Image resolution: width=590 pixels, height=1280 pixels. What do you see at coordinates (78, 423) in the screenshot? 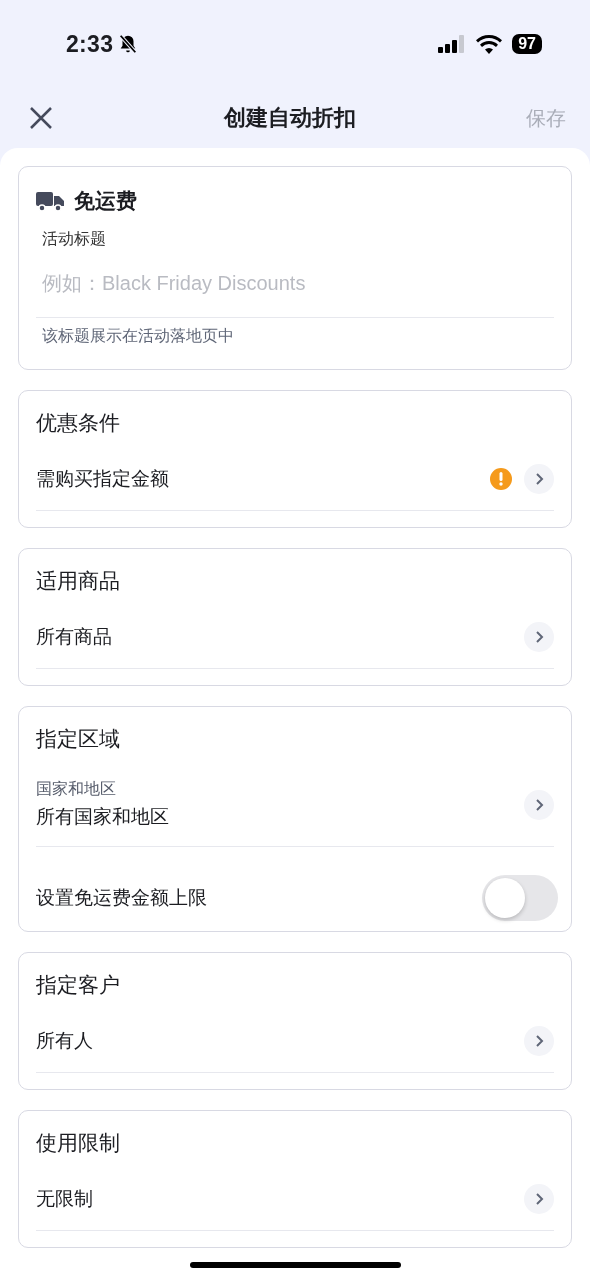
I see `section-title: 优惠条件` at bounding box center [78, 423].